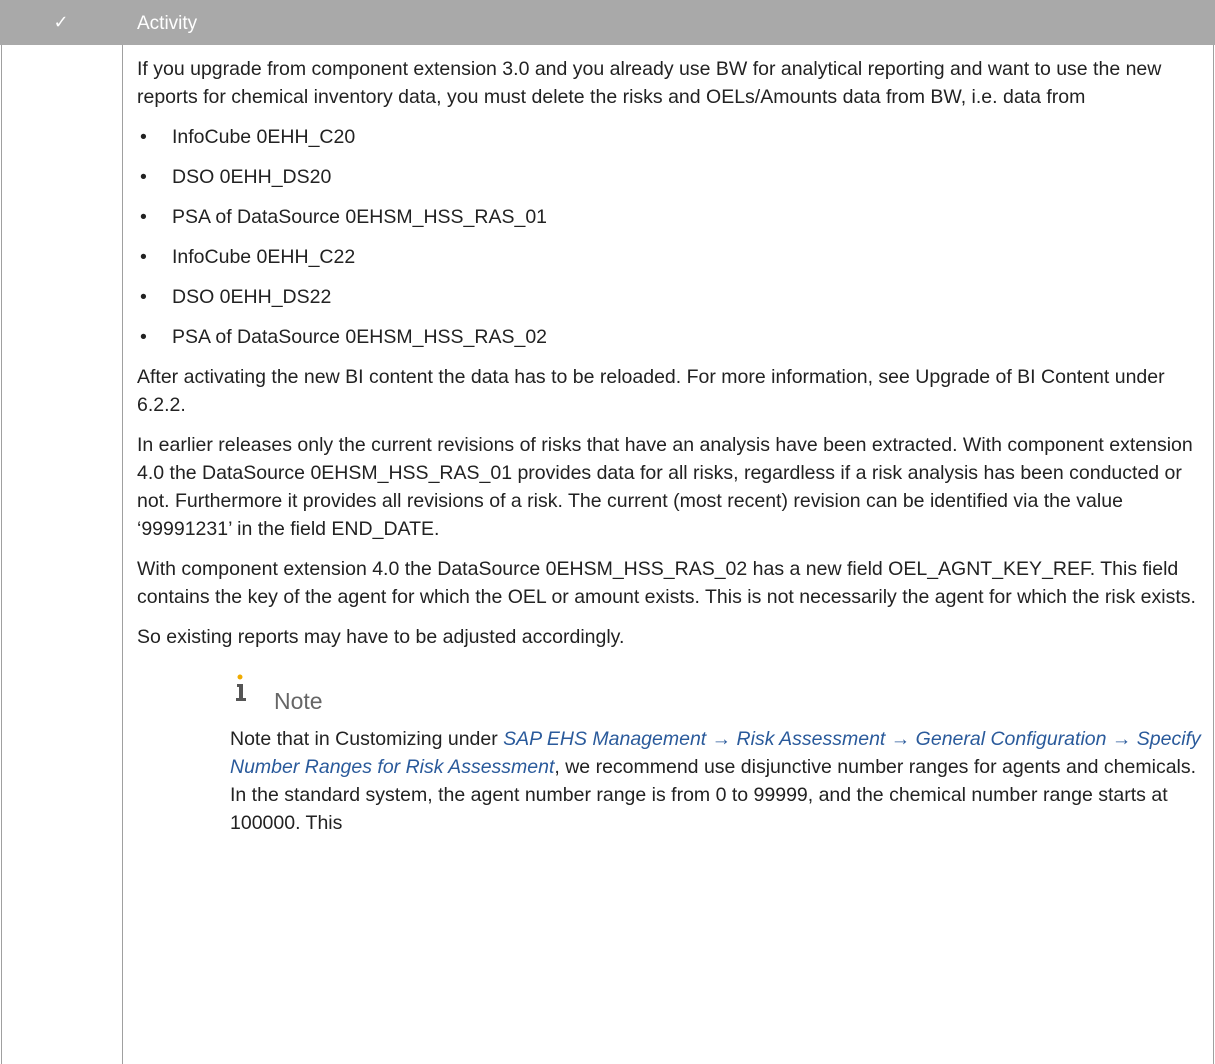 This screenshot has width=1215, height=1064. I want to click on table-border-right, so click(1213, 554).